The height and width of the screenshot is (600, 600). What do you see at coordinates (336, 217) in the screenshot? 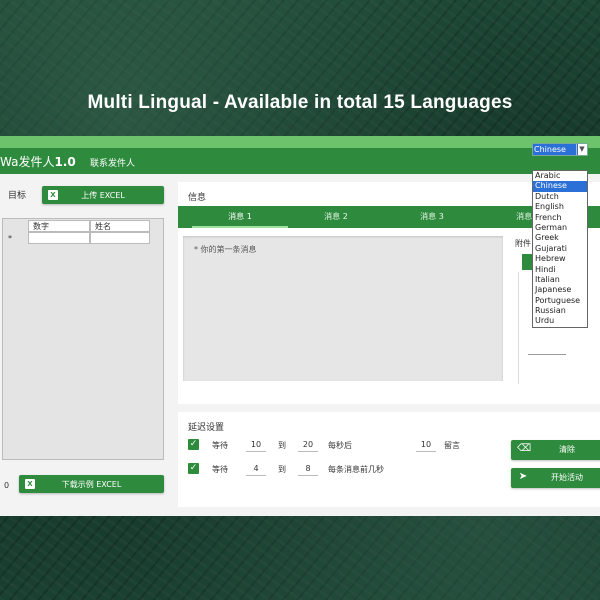
I see `tab-message-2: 消息 2` at bounding box center [336, 217].